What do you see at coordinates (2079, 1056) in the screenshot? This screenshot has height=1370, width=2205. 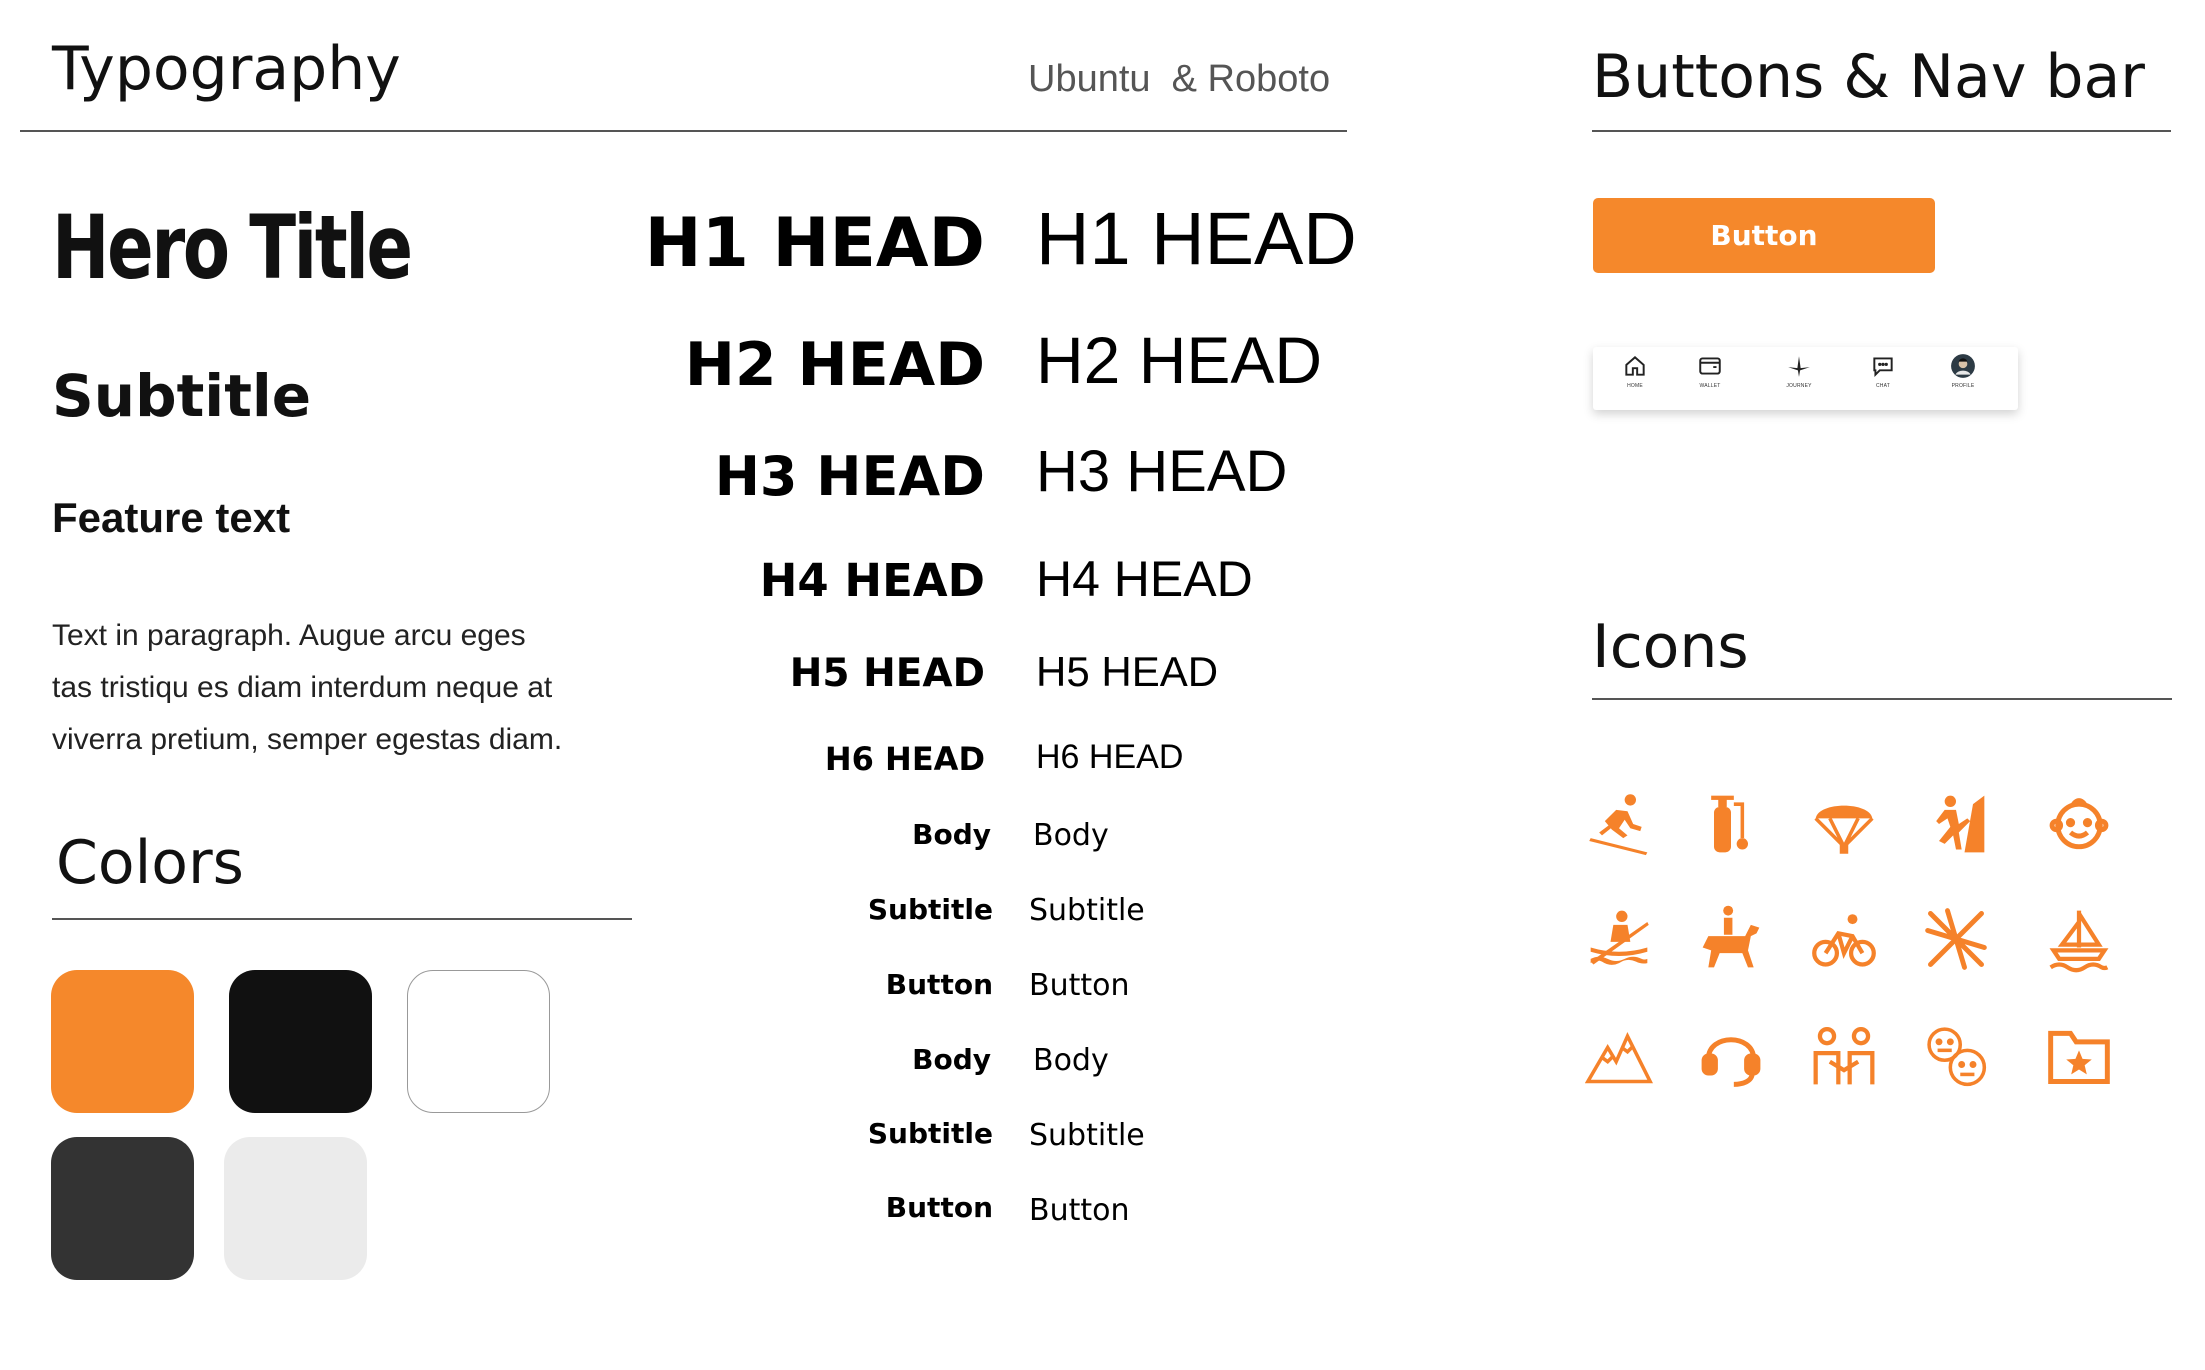 I see `starred-folder-icon` at bounding box center [2079, 1056].